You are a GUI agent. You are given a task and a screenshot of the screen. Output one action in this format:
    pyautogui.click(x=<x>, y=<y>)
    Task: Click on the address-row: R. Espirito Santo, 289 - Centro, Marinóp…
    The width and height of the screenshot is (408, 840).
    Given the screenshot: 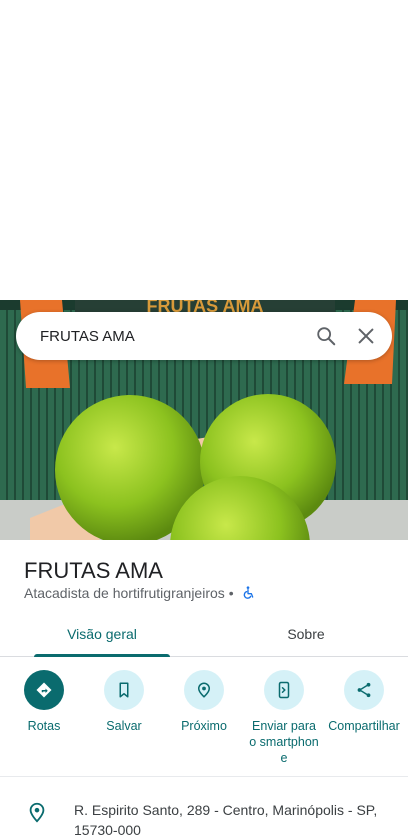 What is the action you would take?
    pyautogui.click(x=209, y=820)
    